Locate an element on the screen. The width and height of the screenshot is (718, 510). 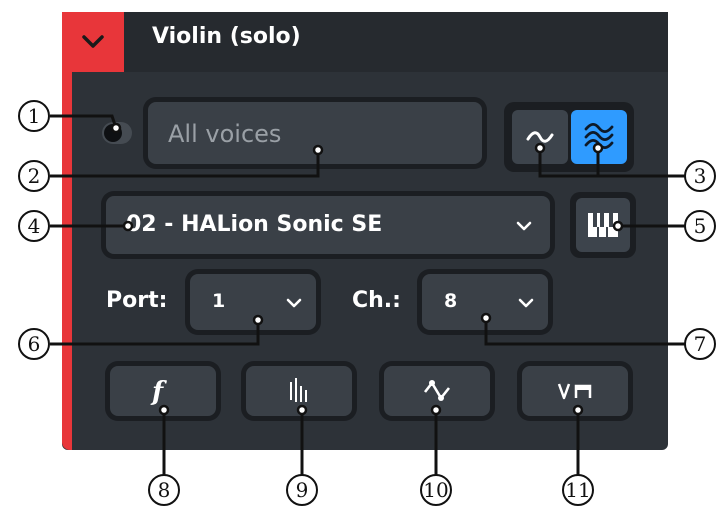
callout-11: 11 is located at coordinates (578, 490).